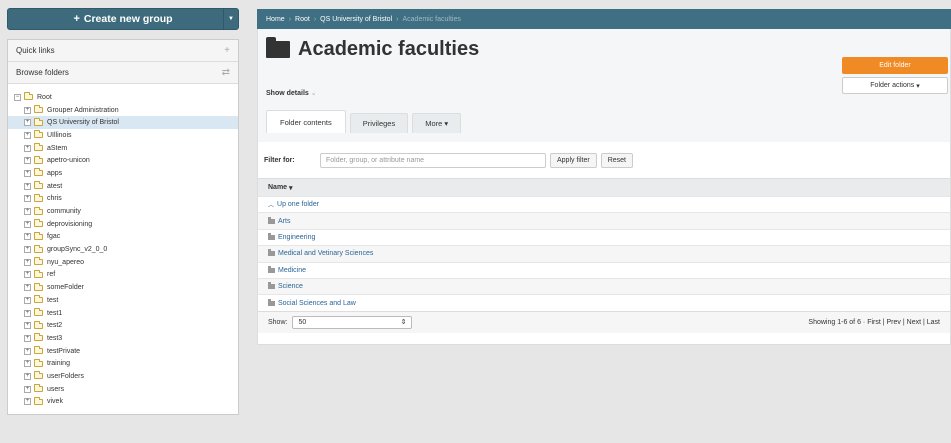 The width and height of the screenshot is (951, 443). What do you see at coordinates (55, 313) in the screenshot?
I see `tree-item-label: test1` at bounding box center [55, 313].